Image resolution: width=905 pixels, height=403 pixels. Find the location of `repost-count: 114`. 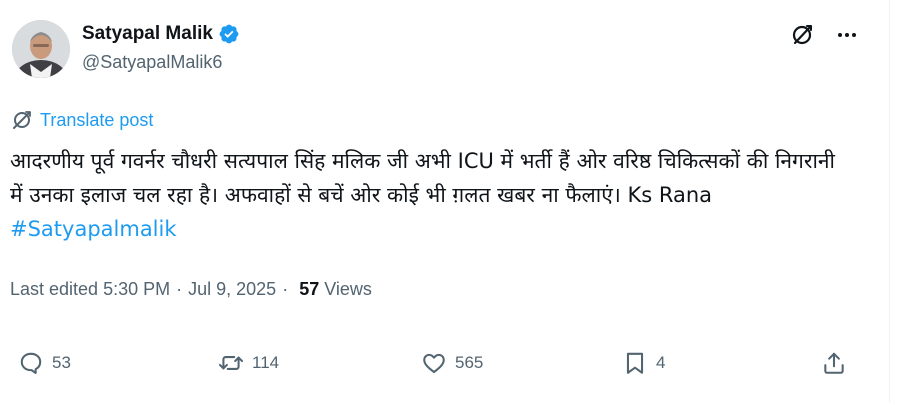

repost-count: 114 is located at coordinates (266, 362).